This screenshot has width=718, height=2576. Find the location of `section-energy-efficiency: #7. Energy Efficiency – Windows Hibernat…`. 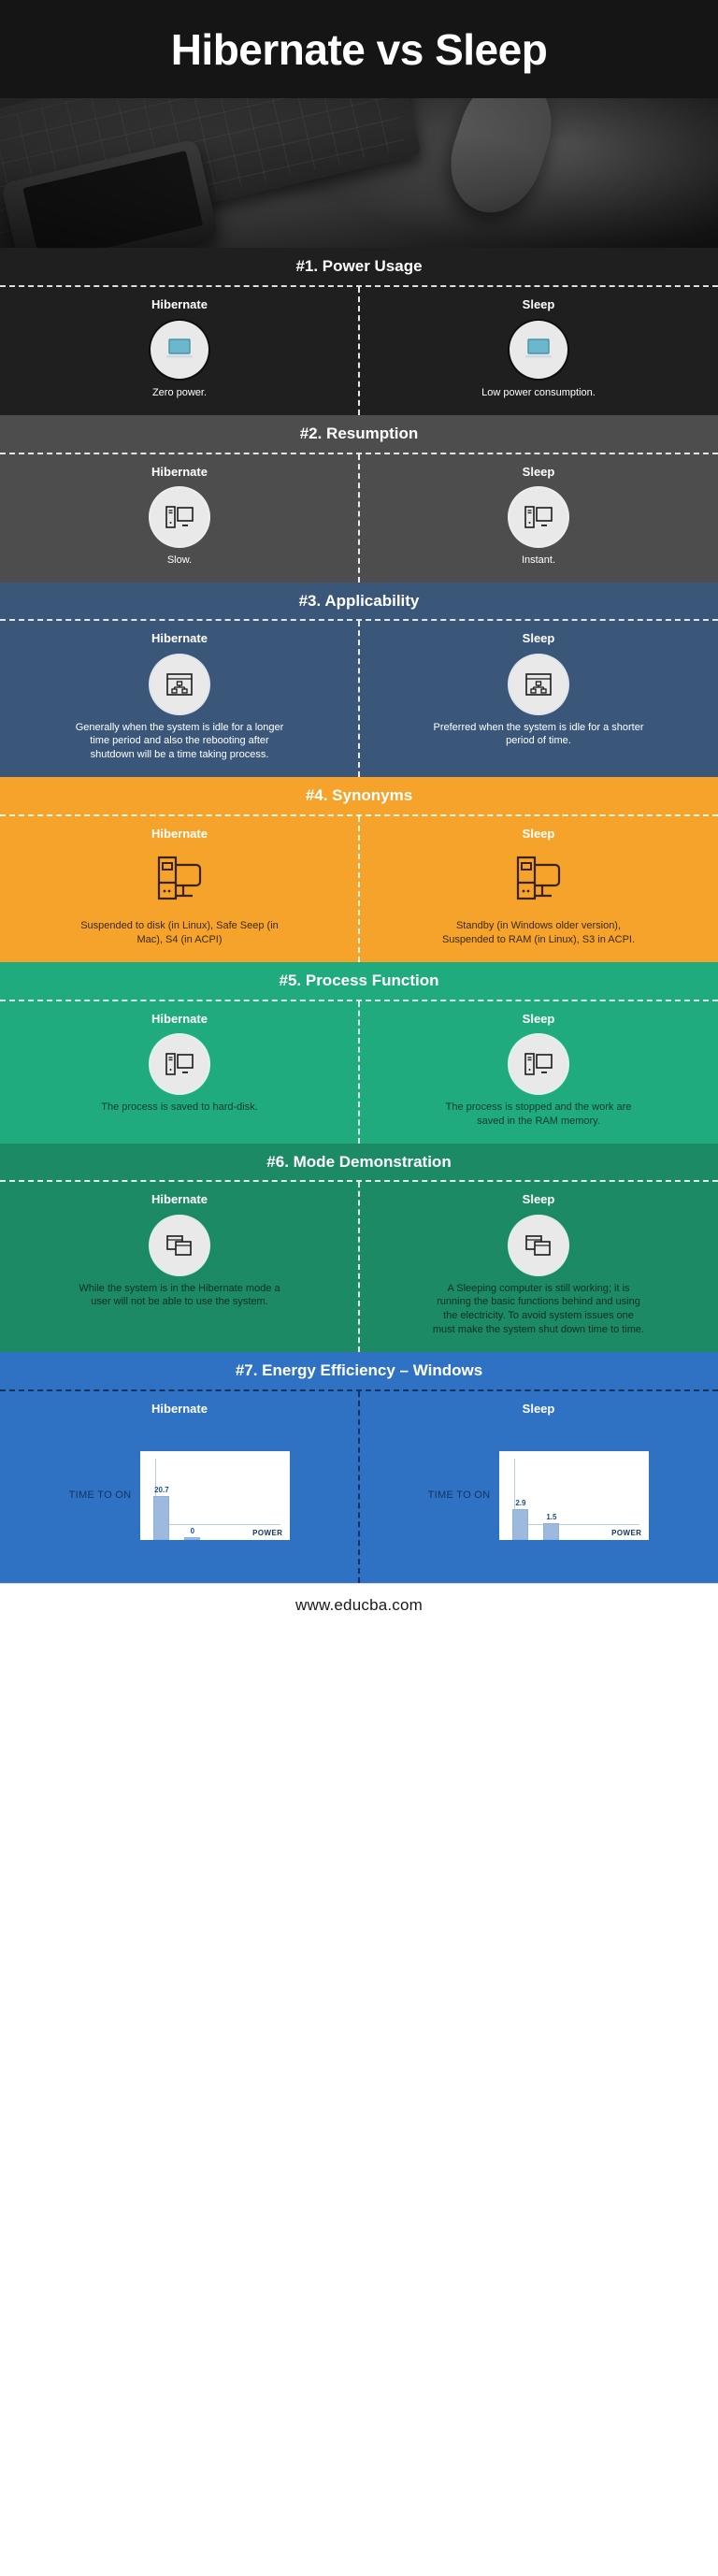

section-energy-efficiency: #7. Energy Efficiency – Windows Hibernat… is located at coordinates (359, 1467).